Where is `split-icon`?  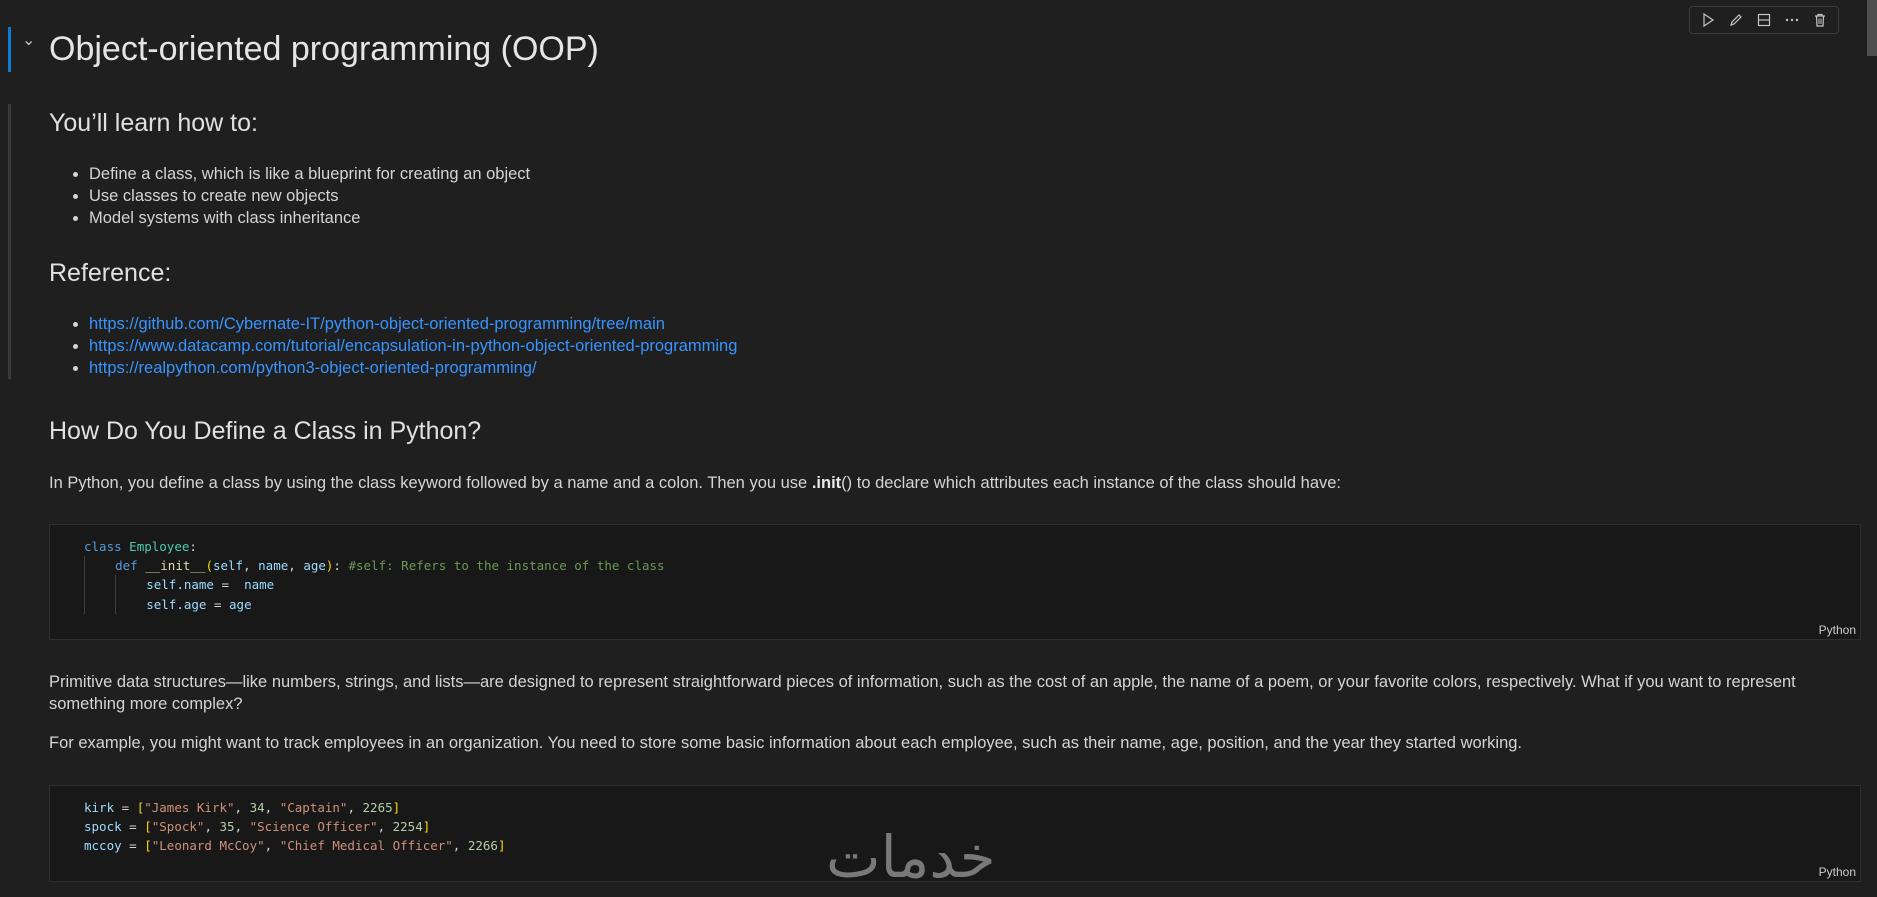
split-icon is located at coordinates (1764, 20).